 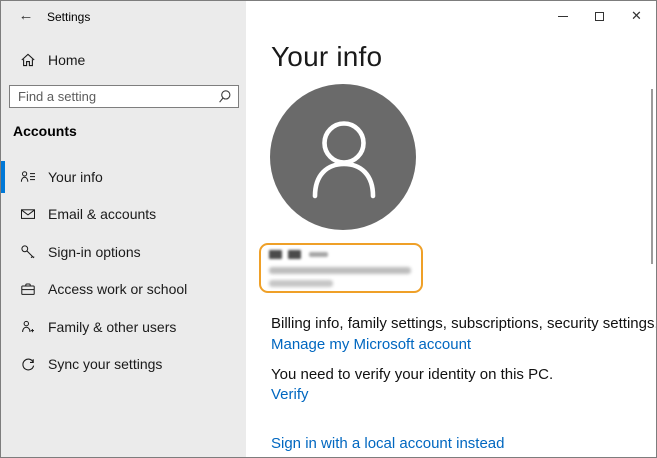 I want to click on home-label: Home, so click(x=67, y=60).